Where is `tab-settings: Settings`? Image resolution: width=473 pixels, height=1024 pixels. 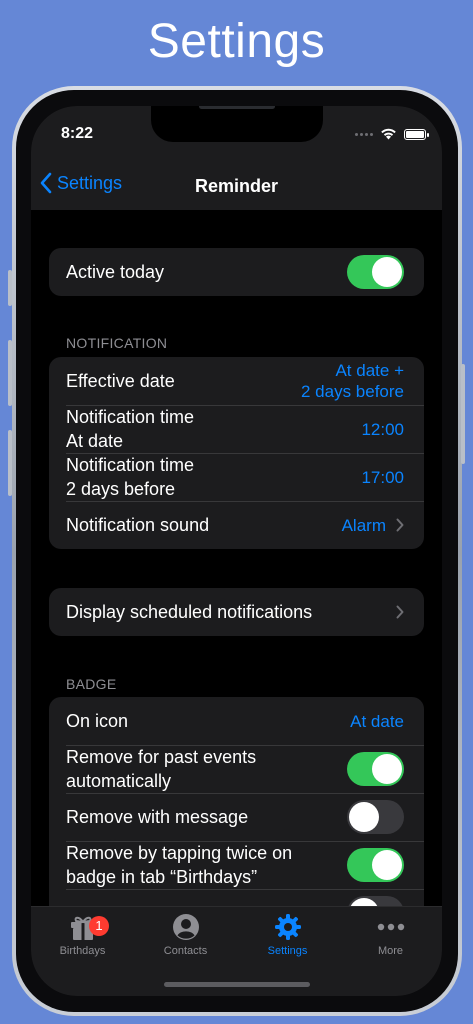 tab-settings: Settings is located at coordinates (287, 935).